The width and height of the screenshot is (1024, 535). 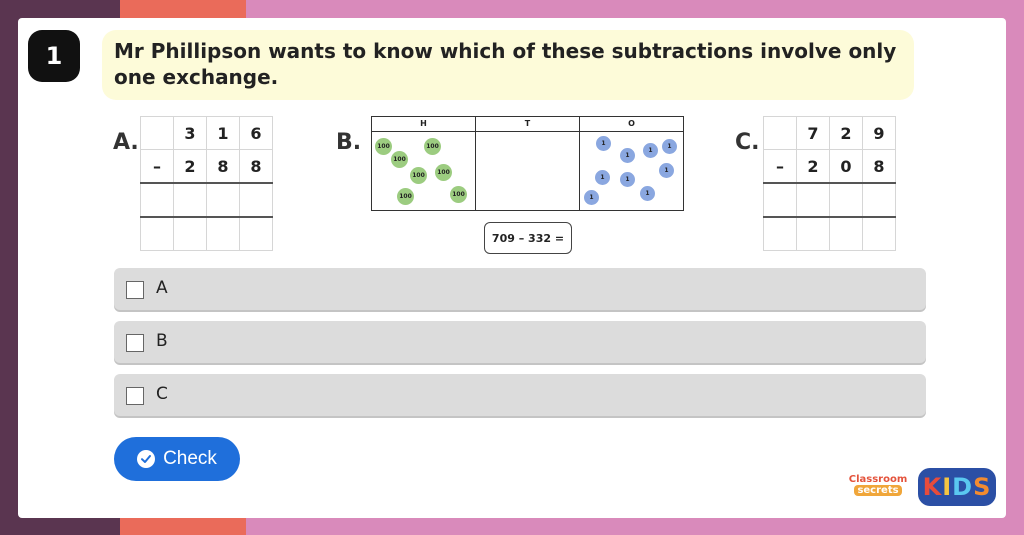 I want to click on check-button: Check, so click(x=177, y=459).